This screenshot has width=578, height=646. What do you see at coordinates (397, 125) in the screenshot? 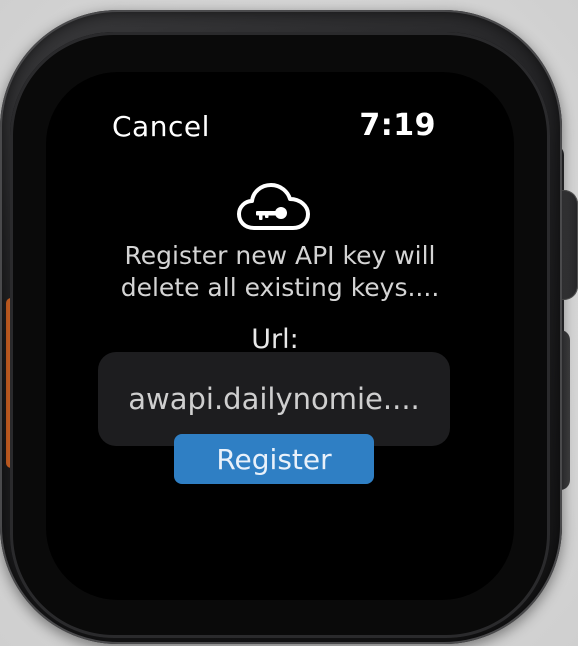
I see `status-time: 7:19` at bounding box center [397, 125].